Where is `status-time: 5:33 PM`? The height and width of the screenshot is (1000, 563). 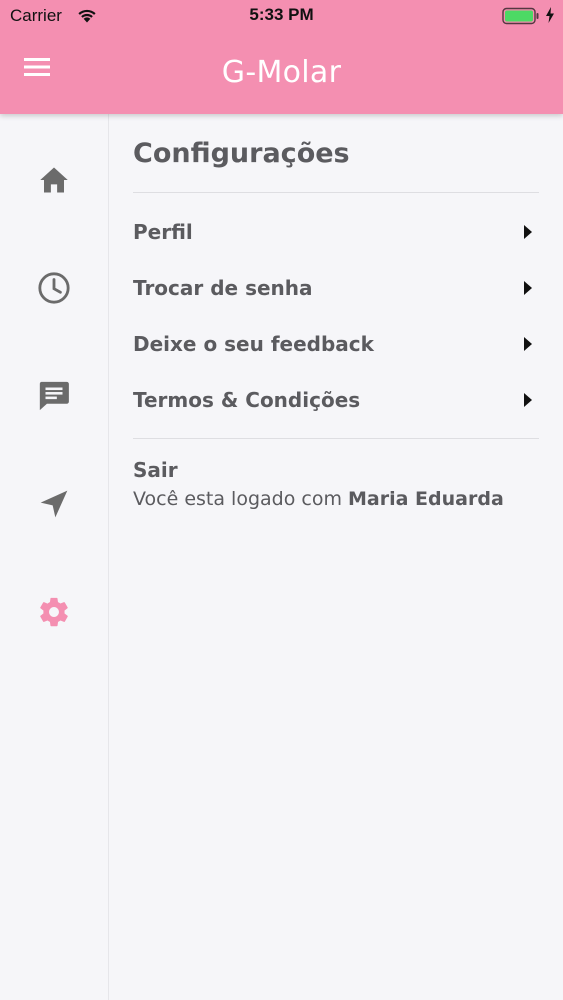
status-time: 5:33 PM is located at coordinates (281, 14).